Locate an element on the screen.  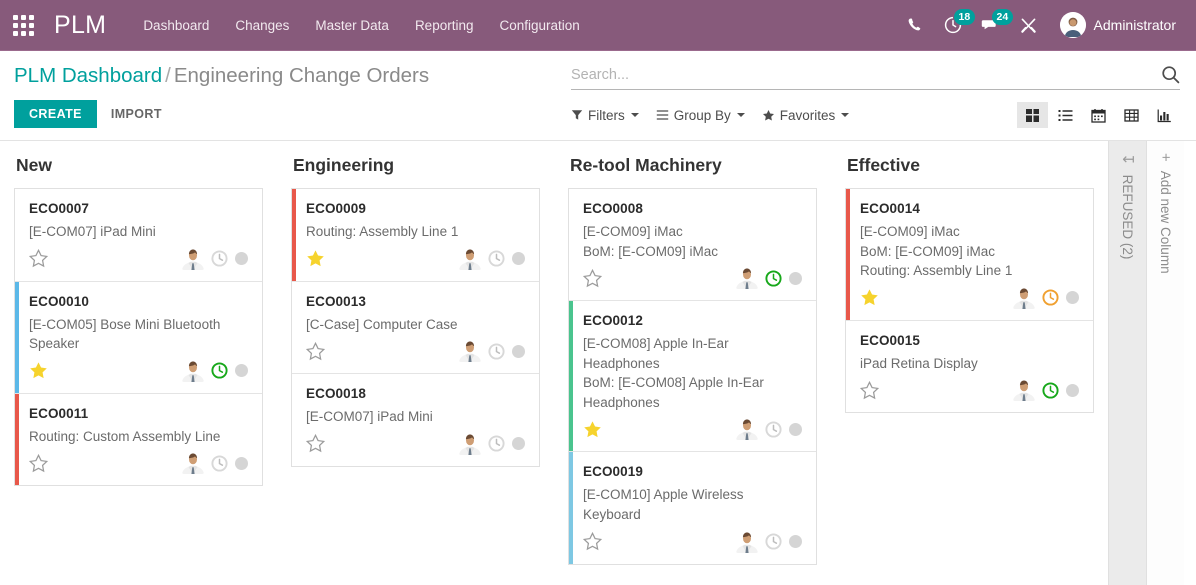
apps-menu-button is located at coordinates (23, 25).